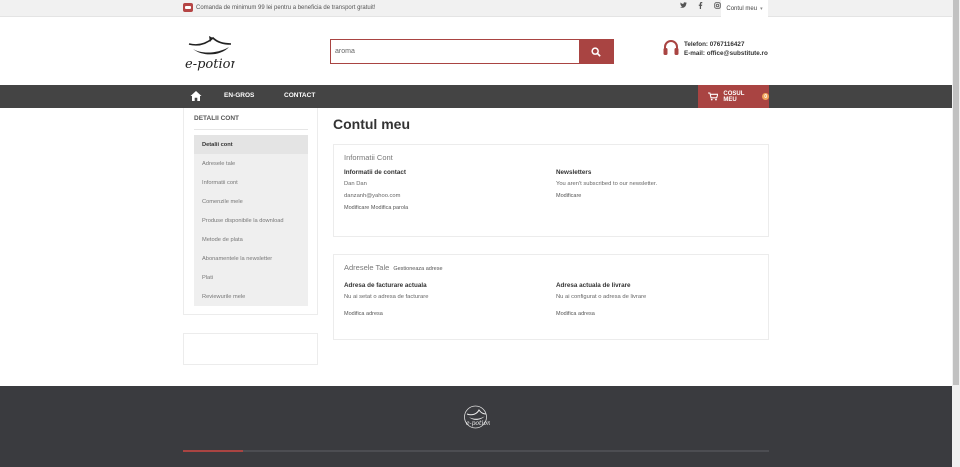 This screenshot has height=467, width=960. I want to click on nav-item-contact: CONTACT, so click(299, 95).